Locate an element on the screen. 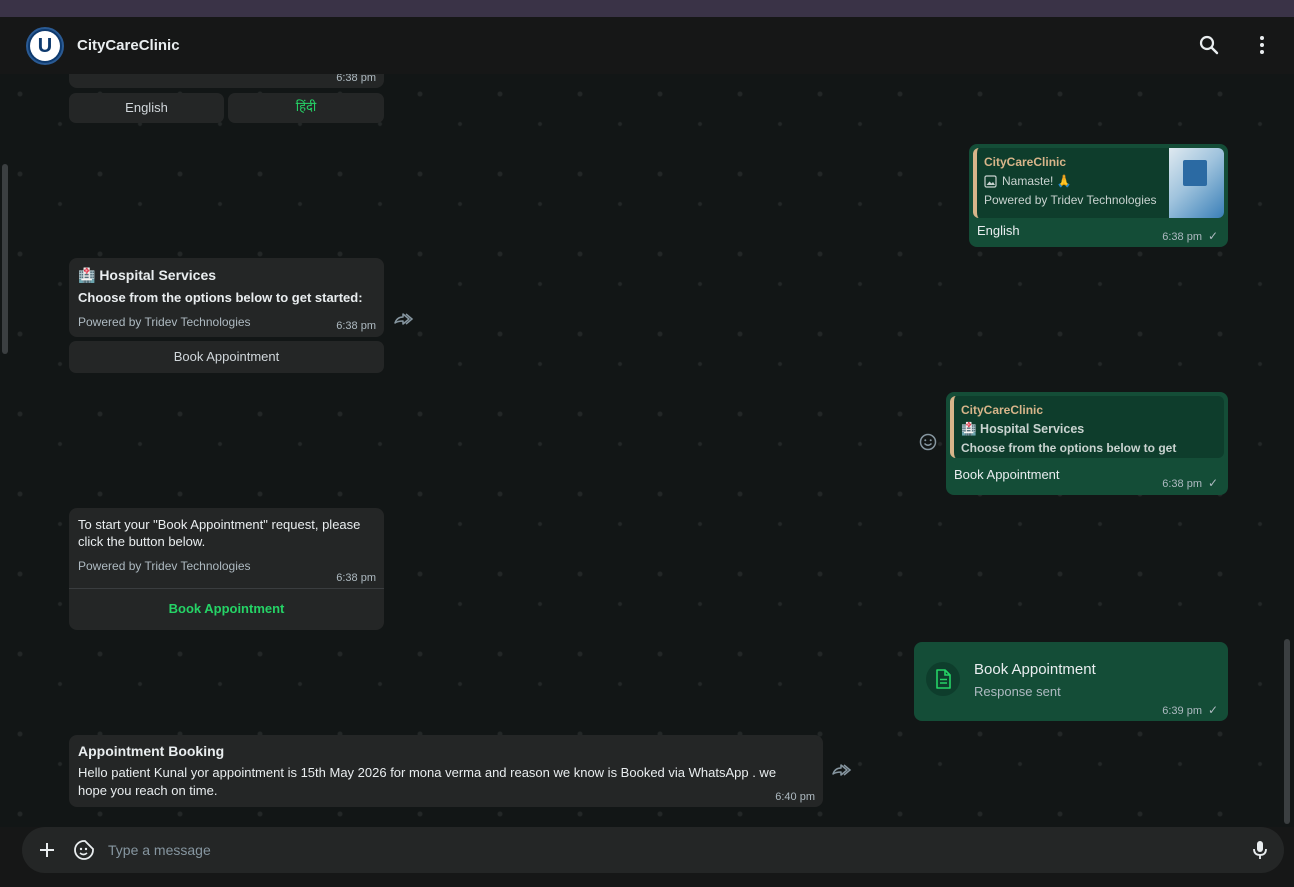 The height and width of the screenshot is (887, 1294). mic-icon is located at coordinates (1260, 850).